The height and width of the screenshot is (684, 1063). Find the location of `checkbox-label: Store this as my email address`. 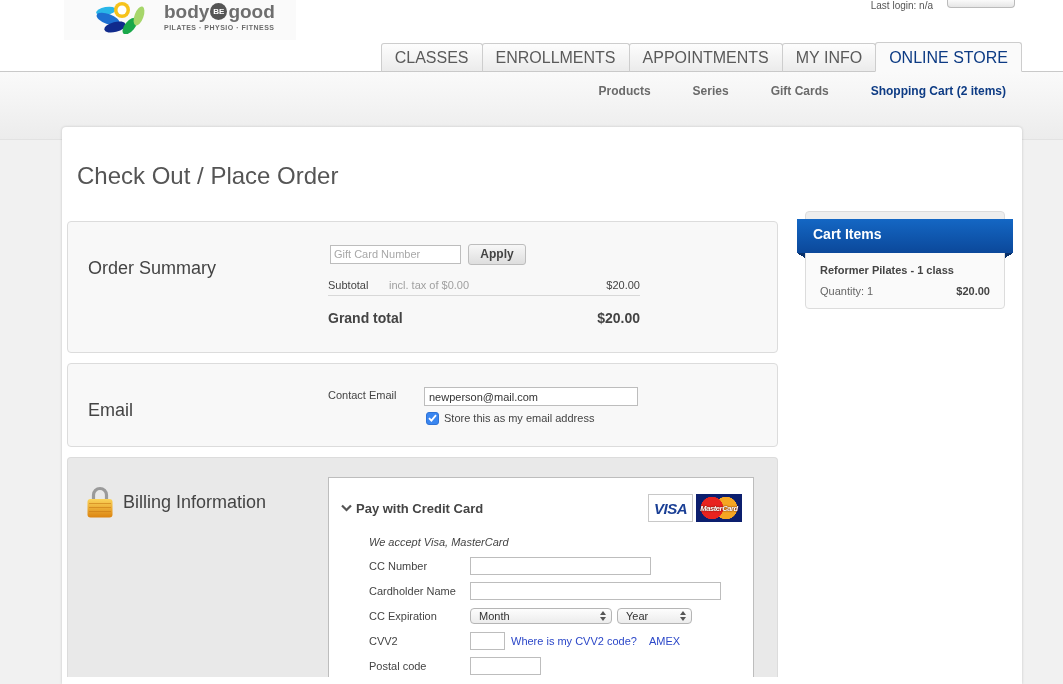

checkbox-label: Store this as my email address is located at coordinates (519, 418).